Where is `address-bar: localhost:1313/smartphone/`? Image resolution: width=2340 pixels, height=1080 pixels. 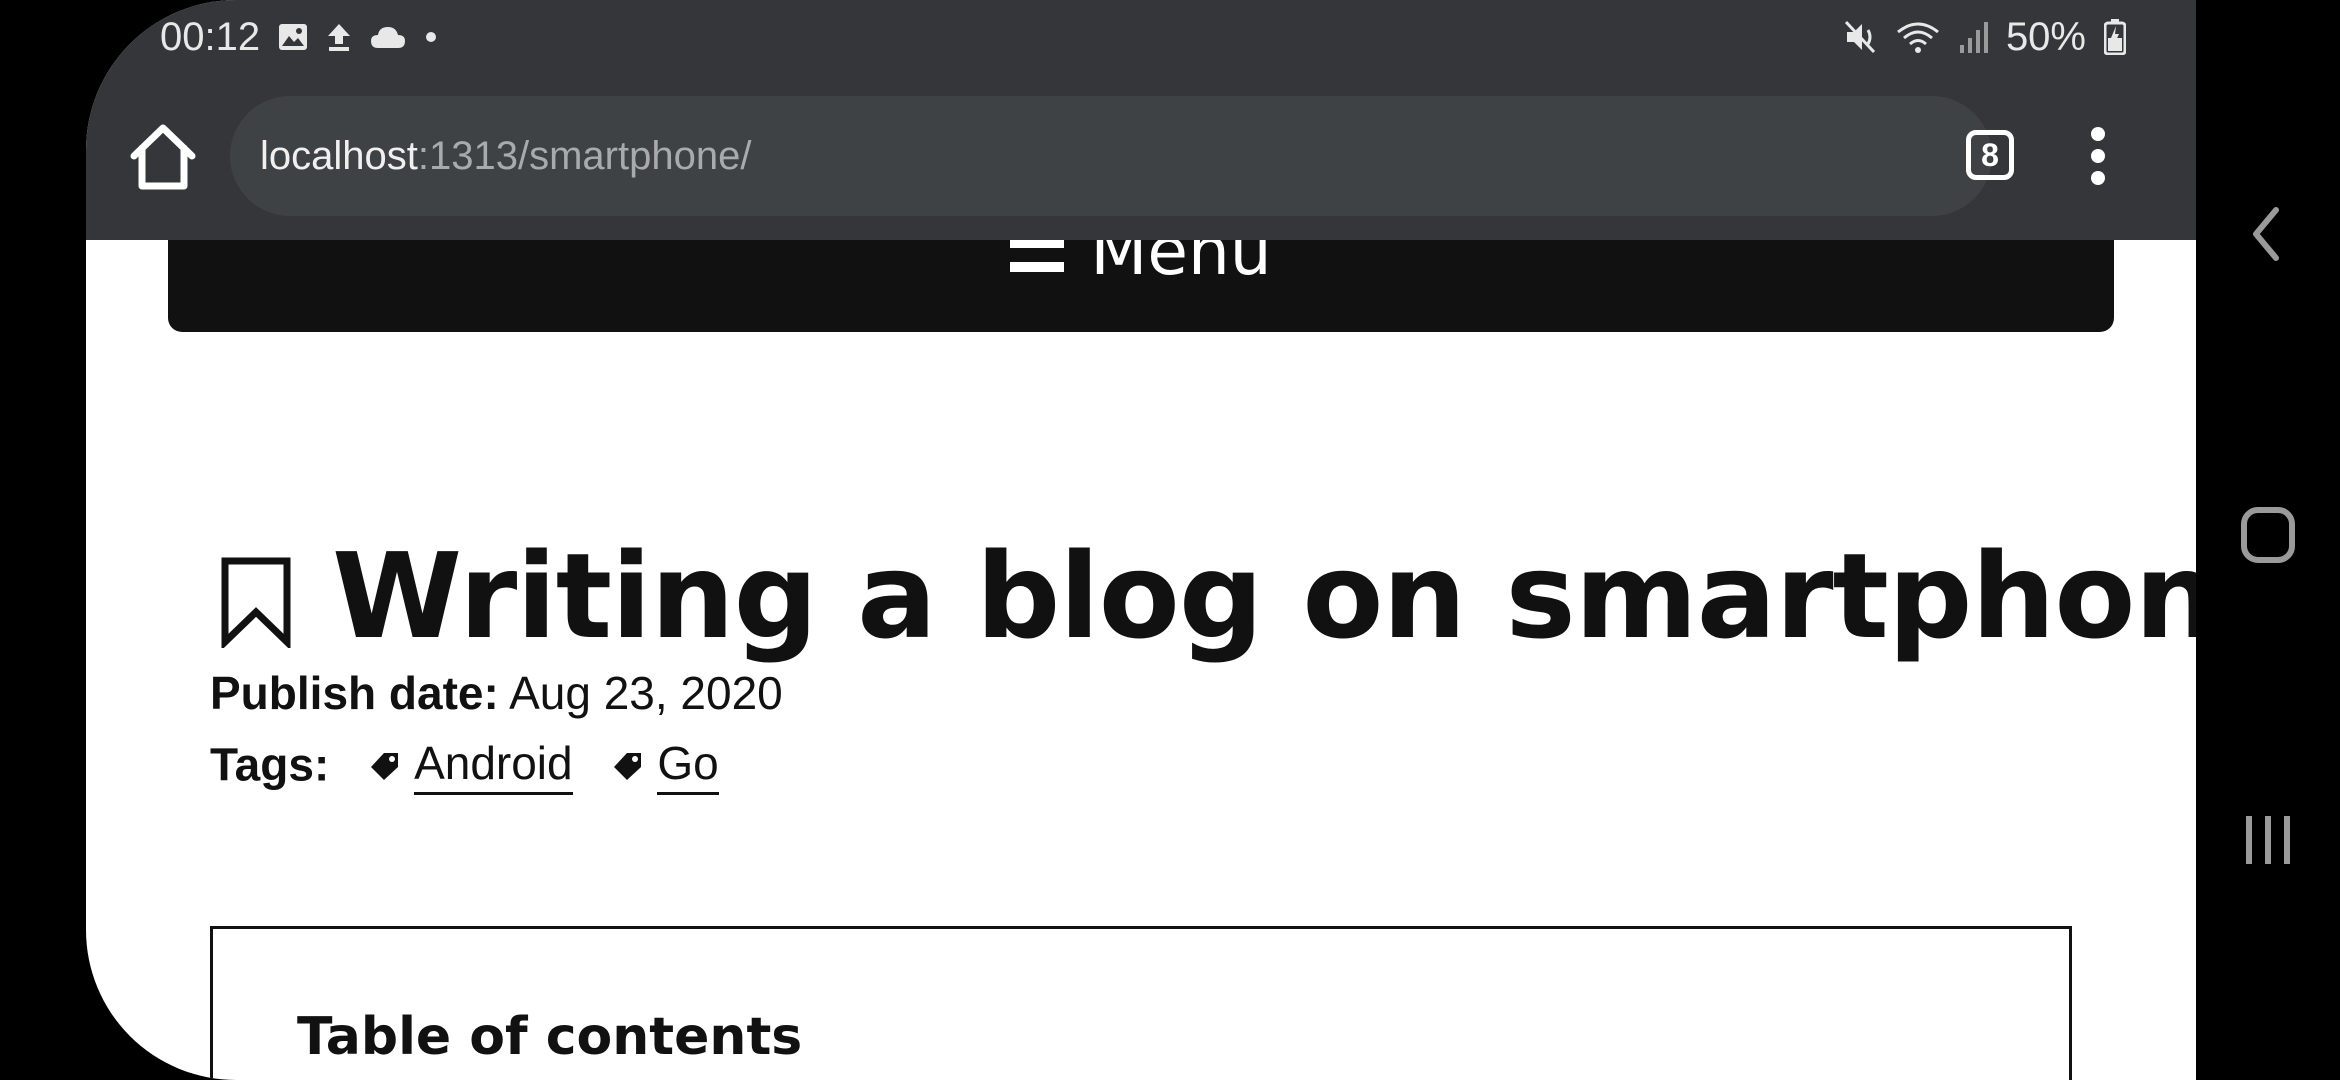
address-bar: localhost:1313/smartphone/ is located at coordinates (1111, 156).